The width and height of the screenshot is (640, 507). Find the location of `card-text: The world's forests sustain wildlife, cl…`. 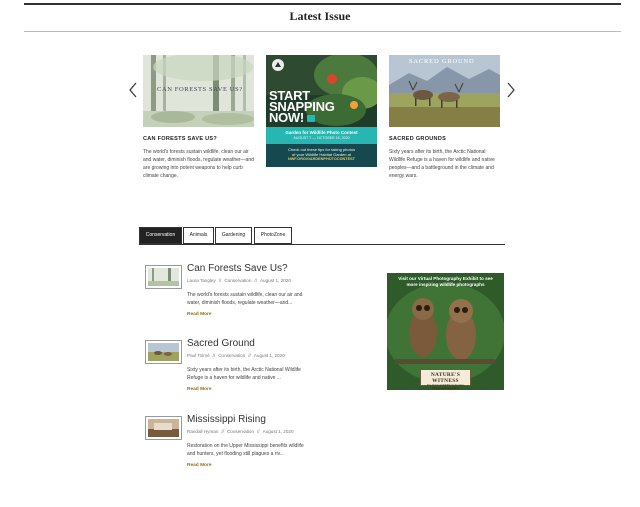

card-text: The world's forests sustain wildlife, cl… is located at coordinates (198, 164).